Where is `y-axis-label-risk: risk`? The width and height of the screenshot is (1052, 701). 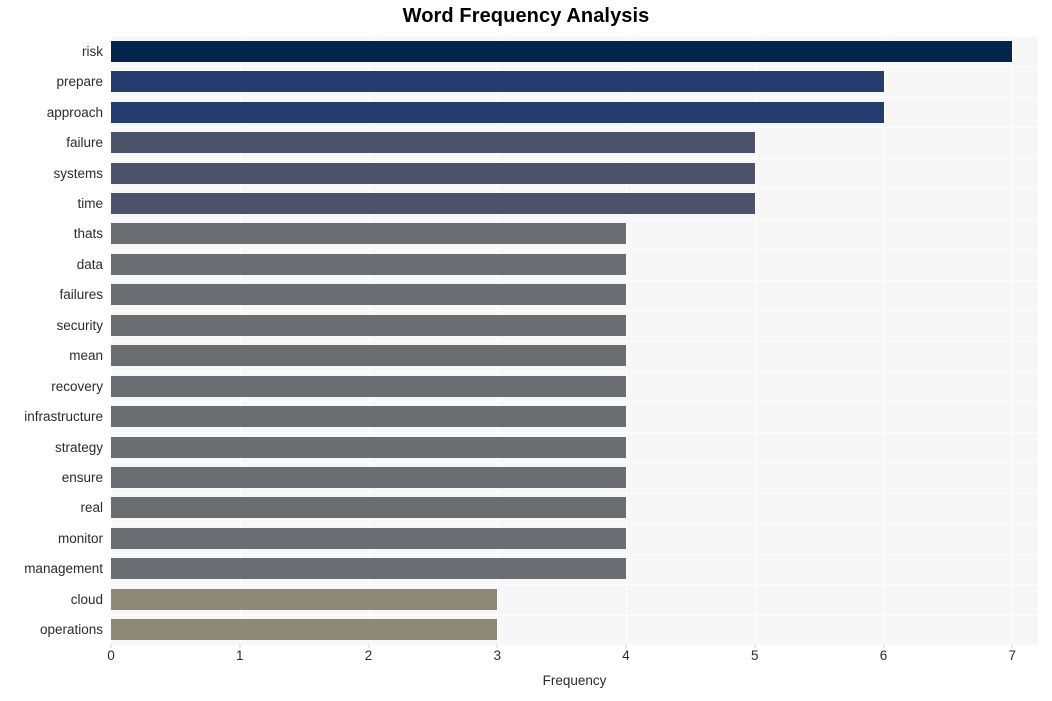 y-axis-label-risk: risk is located at coordinates (92, 51).